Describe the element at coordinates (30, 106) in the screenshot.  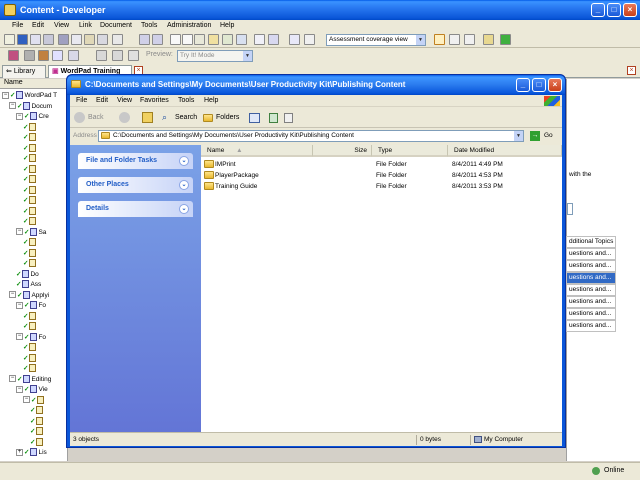
I see `tree-row: − ✓ Docum` at that location.